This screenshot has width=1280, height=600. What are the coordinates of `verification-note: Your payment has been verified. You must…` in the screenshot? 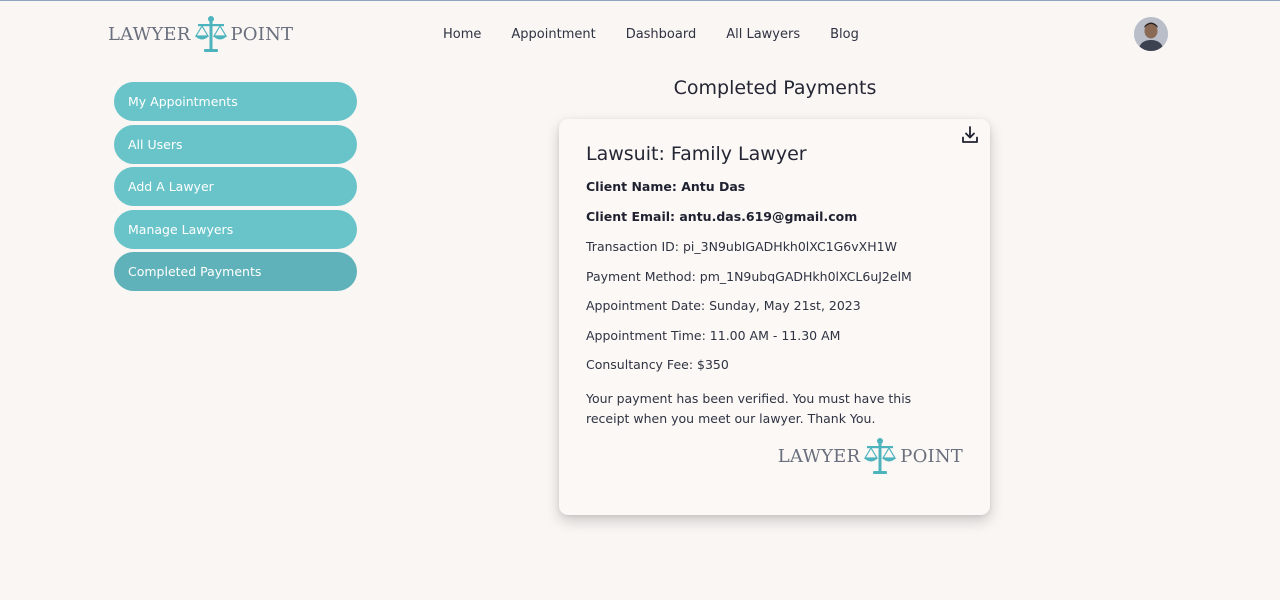 It's located at (749, 408).